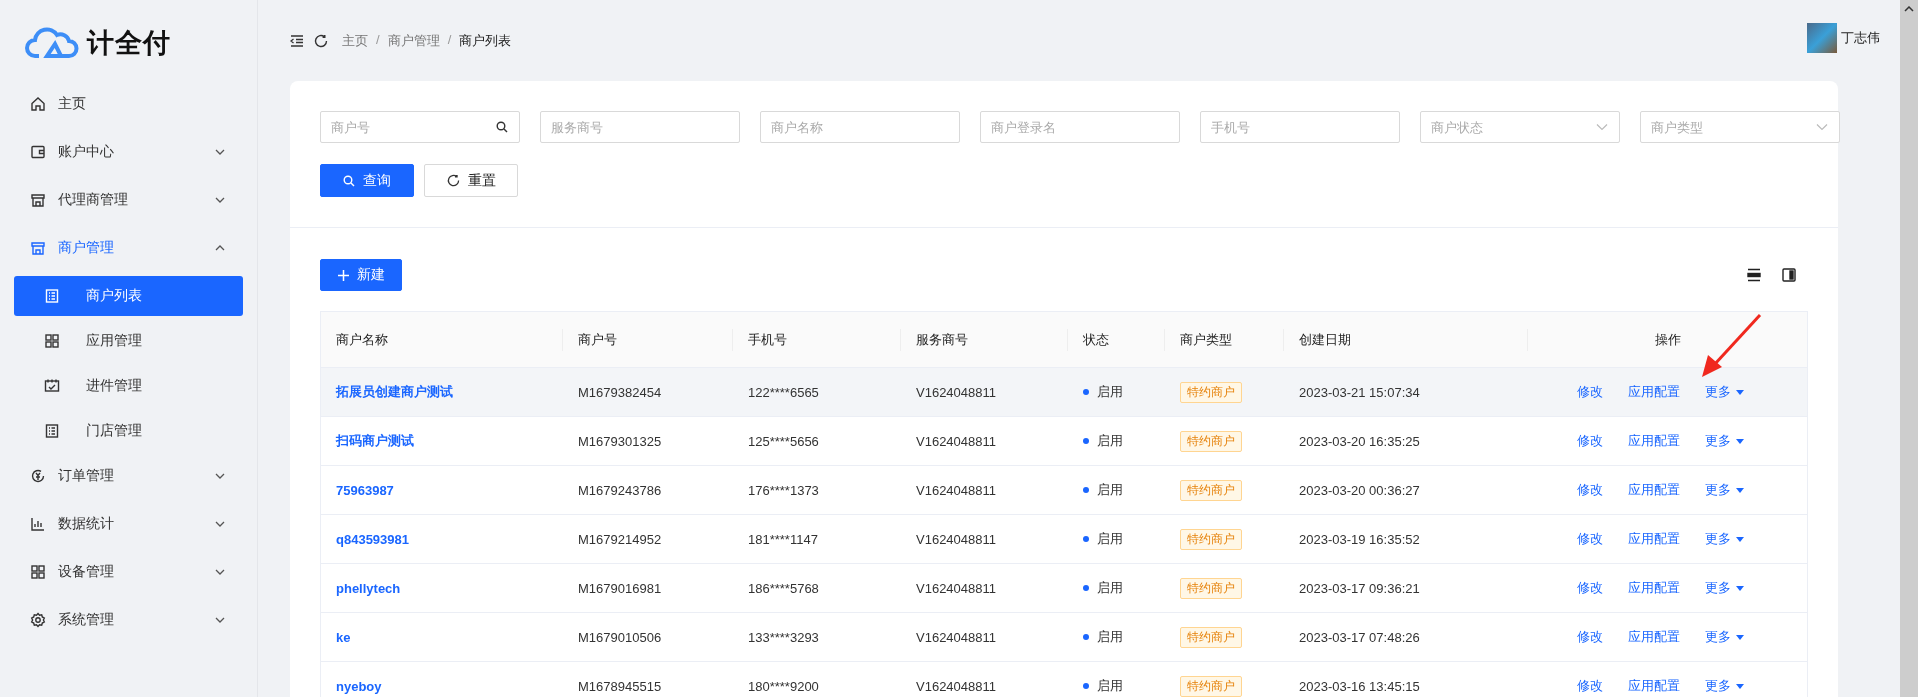 This screenshot has height=697, width=1918. What do you see at coordinates (1064, 539) in the screenshot?
I see `table-row: q843593981 M1679214952 181****1147 V1624048811 启用 特约商户 2023-03-19 16:35:52 修改 应用配置 更多` at bounding box center [1064, 539].